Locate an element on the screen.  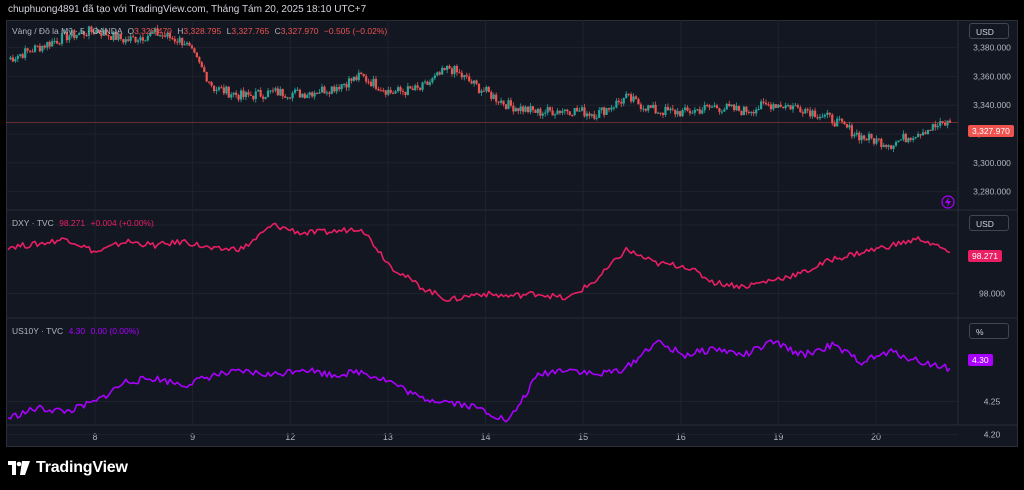
us10y-unit-button: % is located at coordinates (989, 331).